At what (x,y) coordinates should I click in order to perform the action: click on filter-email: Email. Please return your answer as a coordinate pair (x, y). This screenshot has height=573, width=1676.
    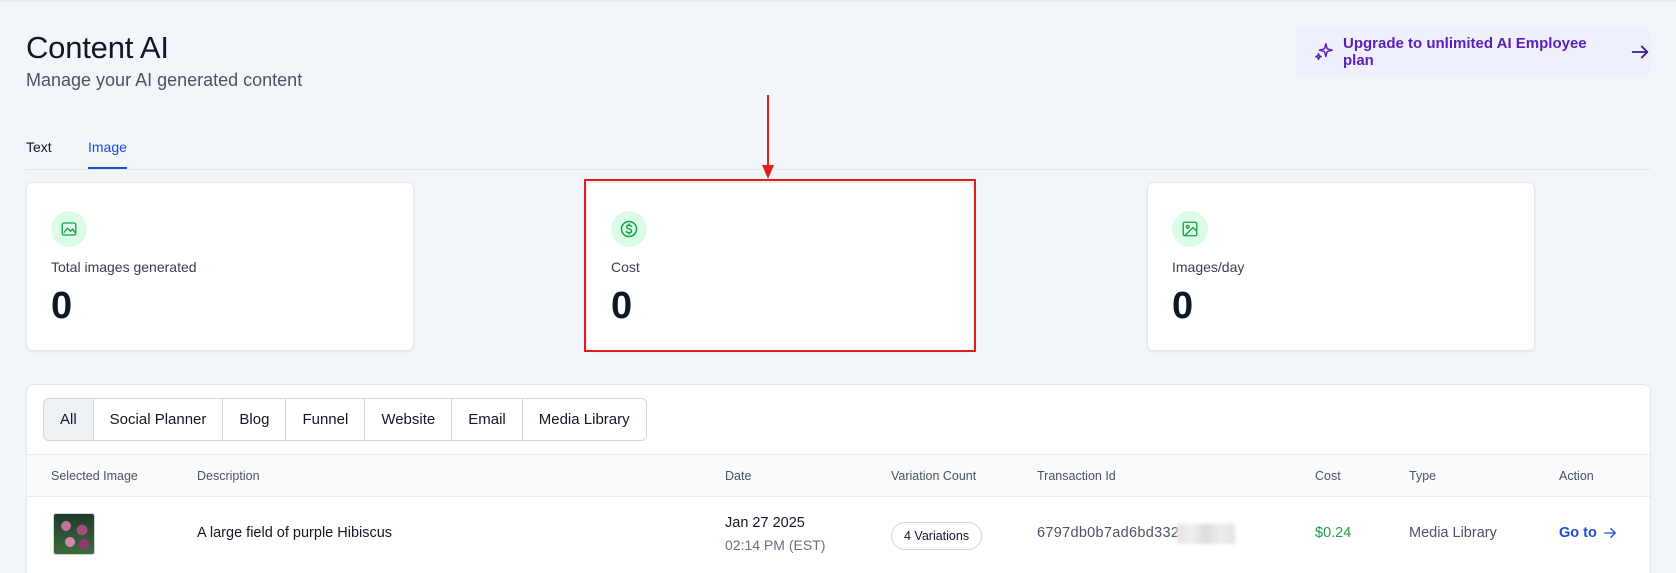
    Looking at the image, I should click on (487, 419).